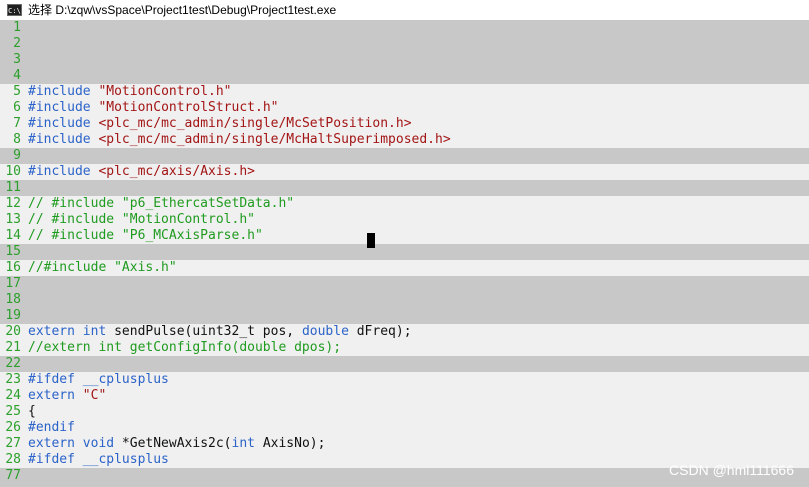 This screenshot has width=809, height=487. I want to click on code-line: 12 // #include "p6_EthercatSetData.h", so click(404, 204).